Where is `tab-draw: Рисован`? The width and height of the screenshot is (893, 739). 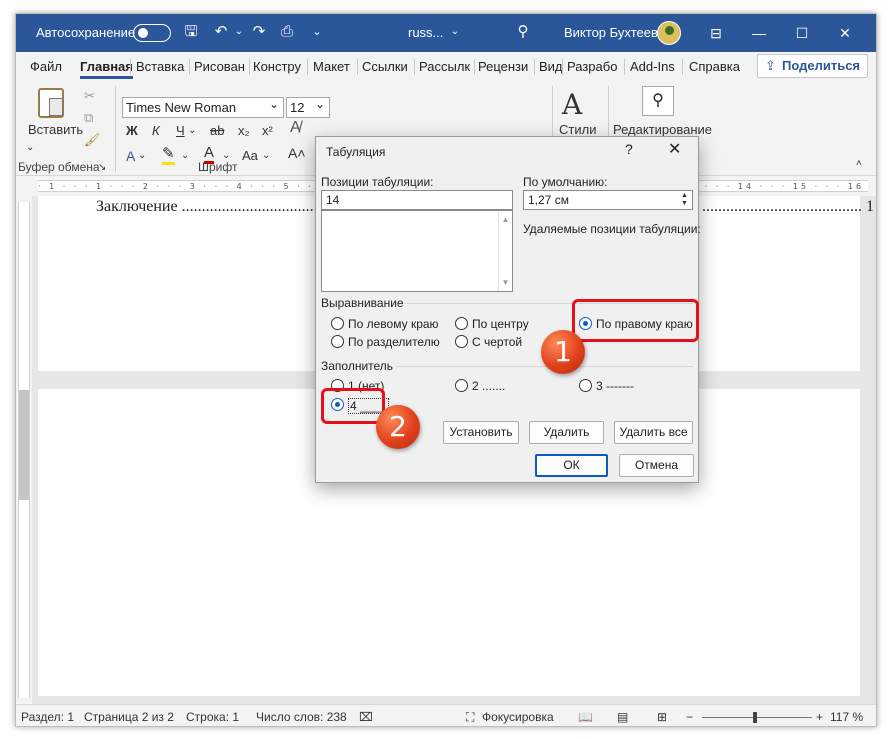
tab-draw: Рисован is located at coordinates (219, 66).